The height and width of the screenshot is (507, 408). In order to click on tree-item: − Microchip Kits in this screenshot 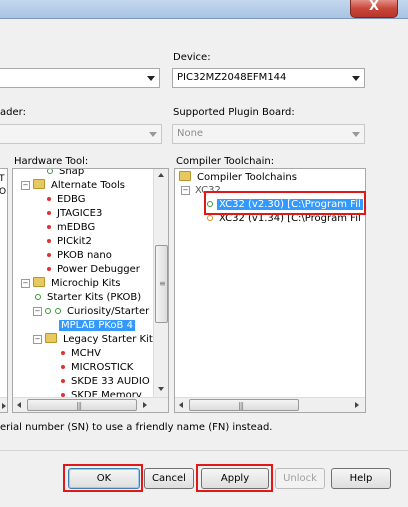, I will do `click(72, 283)`.